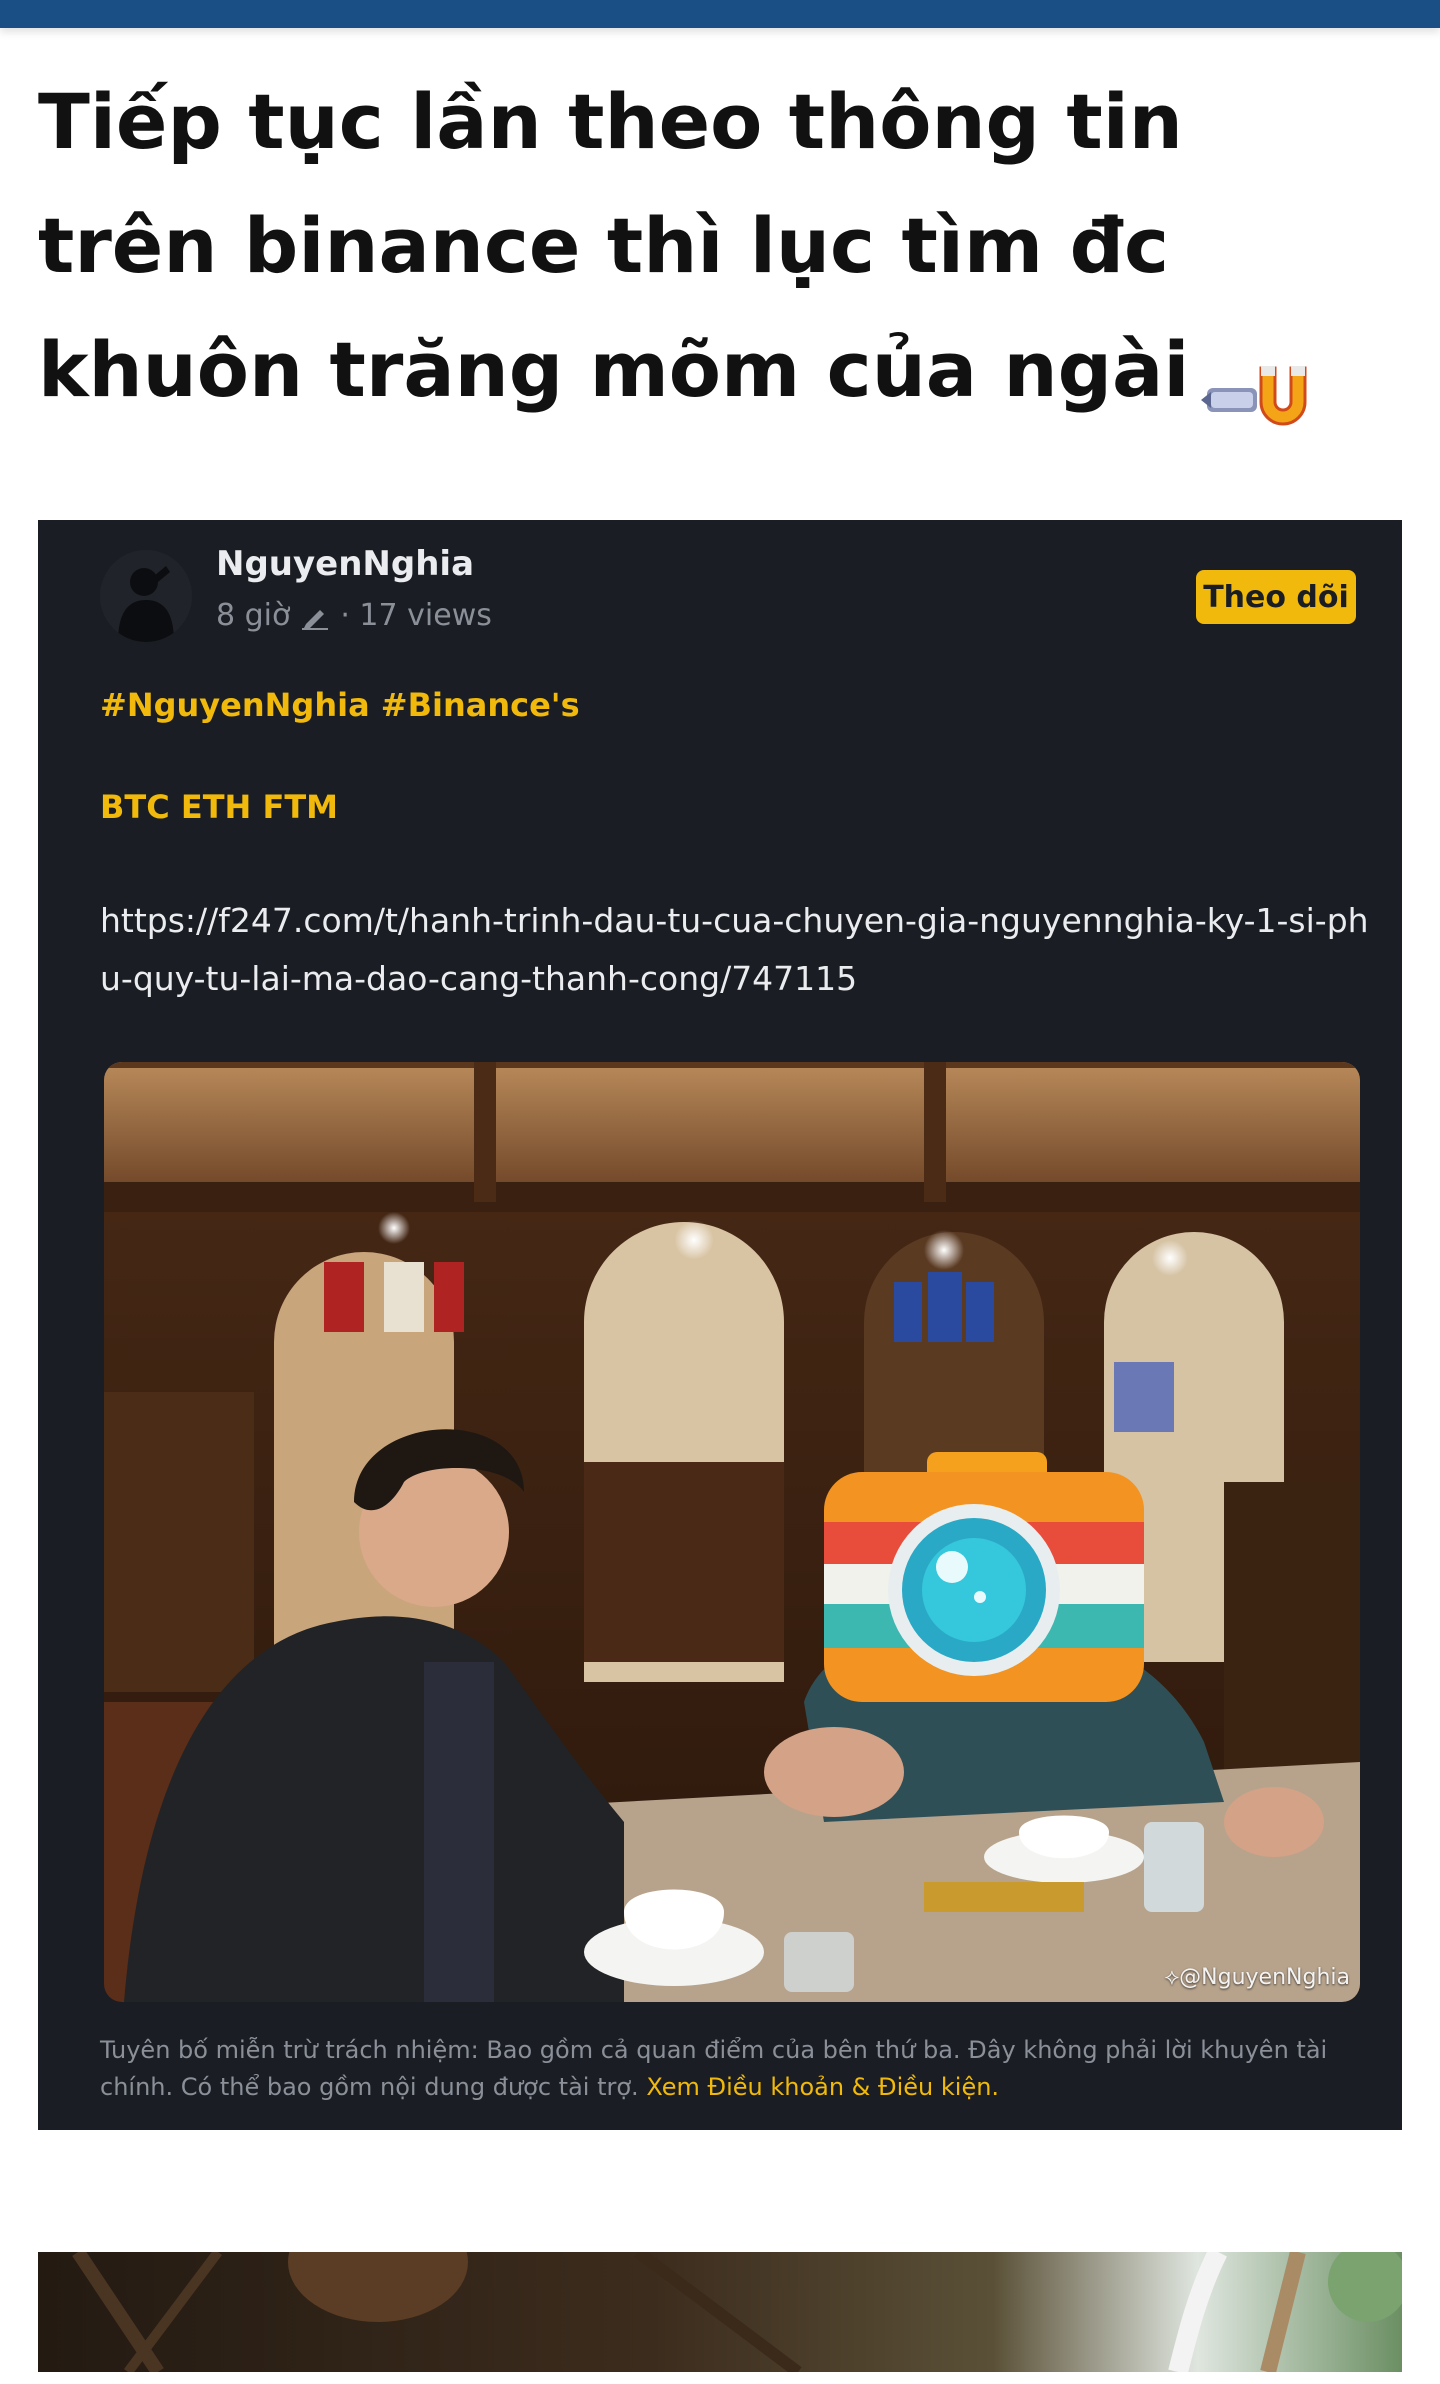  What do you see at coordinates (737, 2312) in the screenshot?
I see `next-image-preview` at bounding box center [737, 2312].